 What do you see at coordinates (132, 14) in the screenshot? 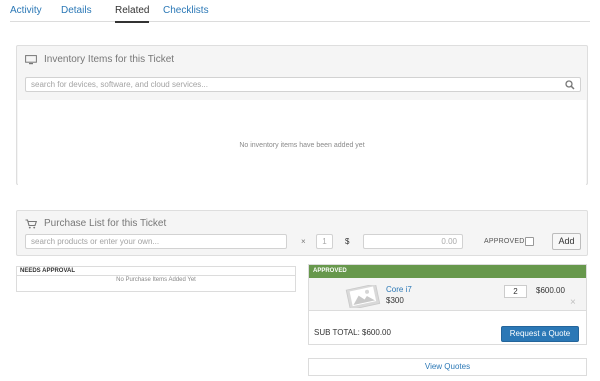
I see `tab-related: Related` at bounding box center [132, 14].